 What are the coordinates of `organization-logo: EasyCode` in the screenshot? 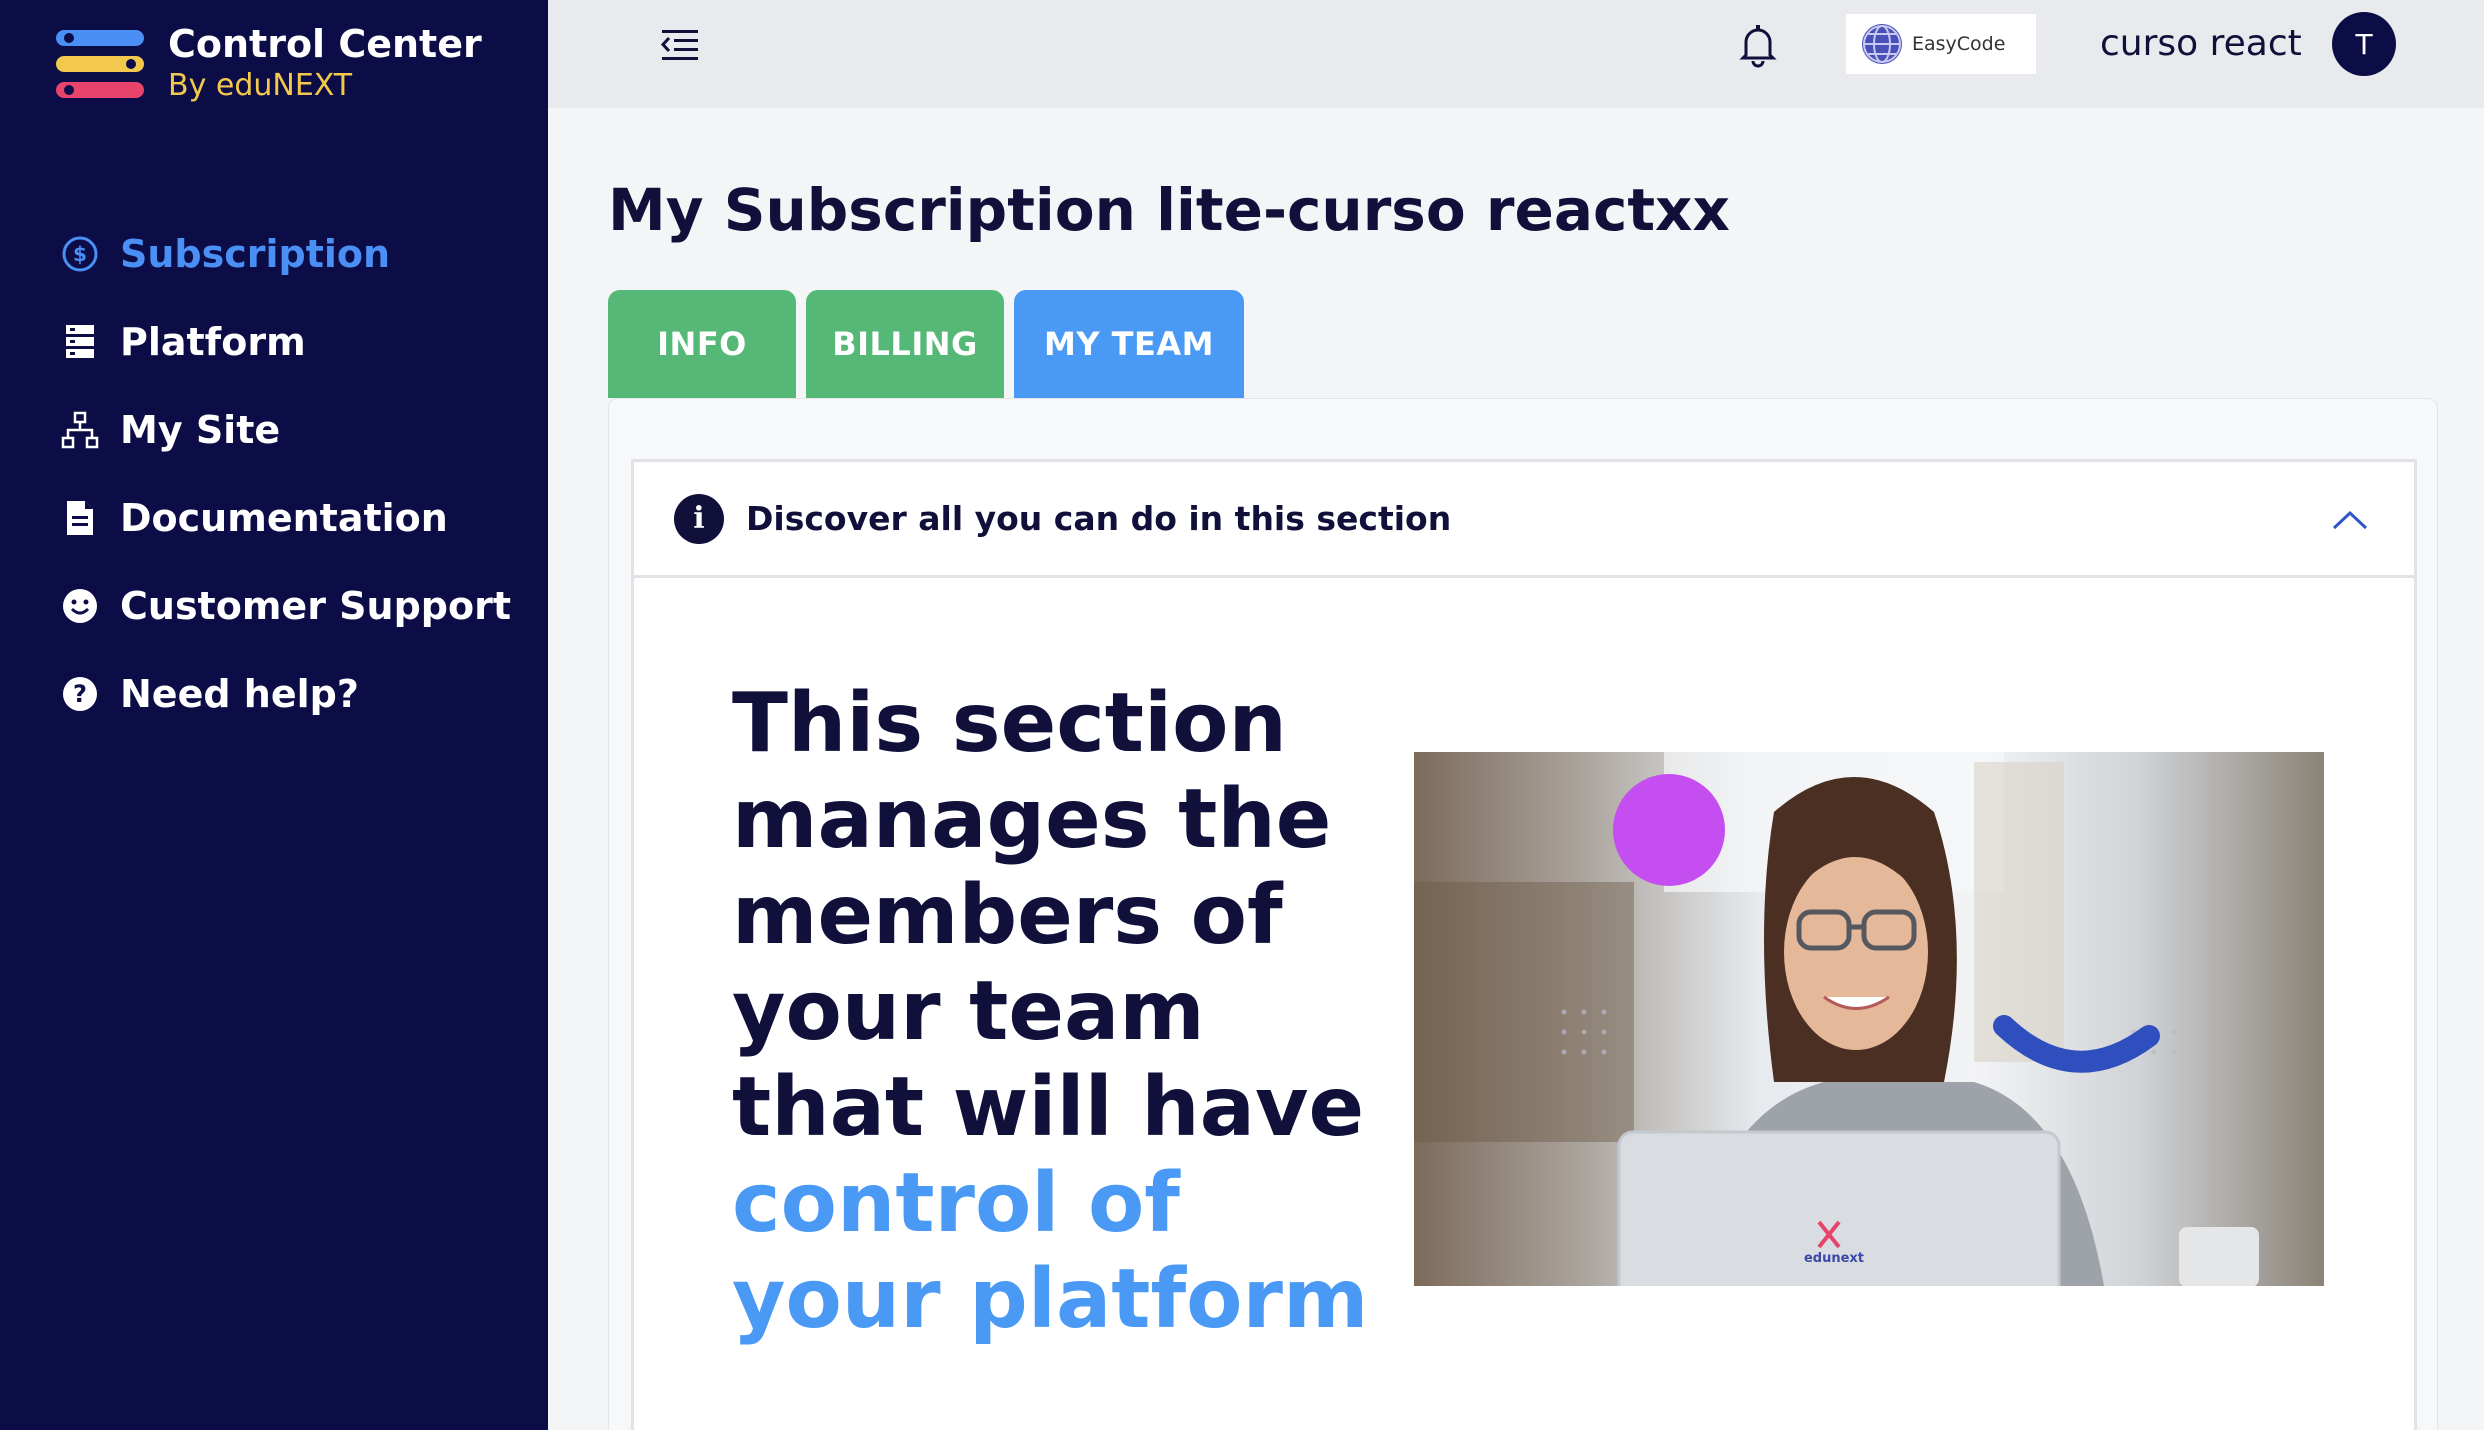 It's located at (1941, 44).